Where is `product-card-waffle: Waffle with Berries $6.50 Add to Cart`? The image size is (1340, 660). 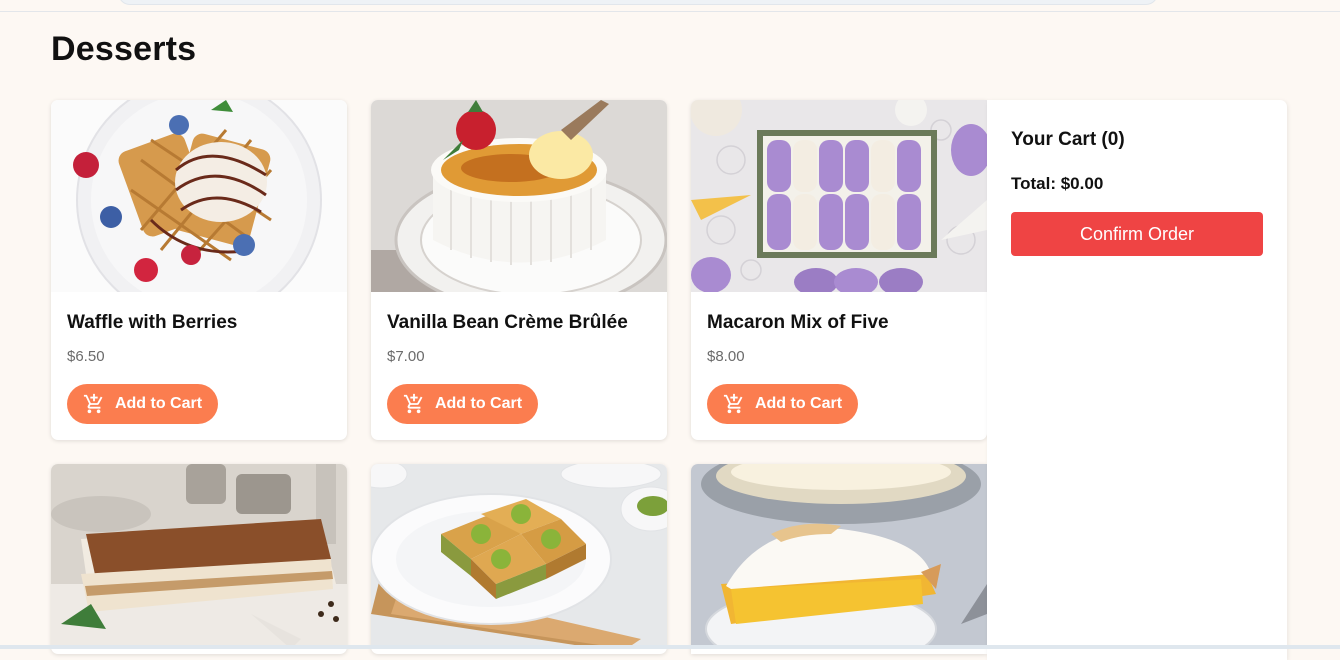
product-card-waffle: Waffle with Berries $6.50 Add to Cart is located at coordinates (199, 270).